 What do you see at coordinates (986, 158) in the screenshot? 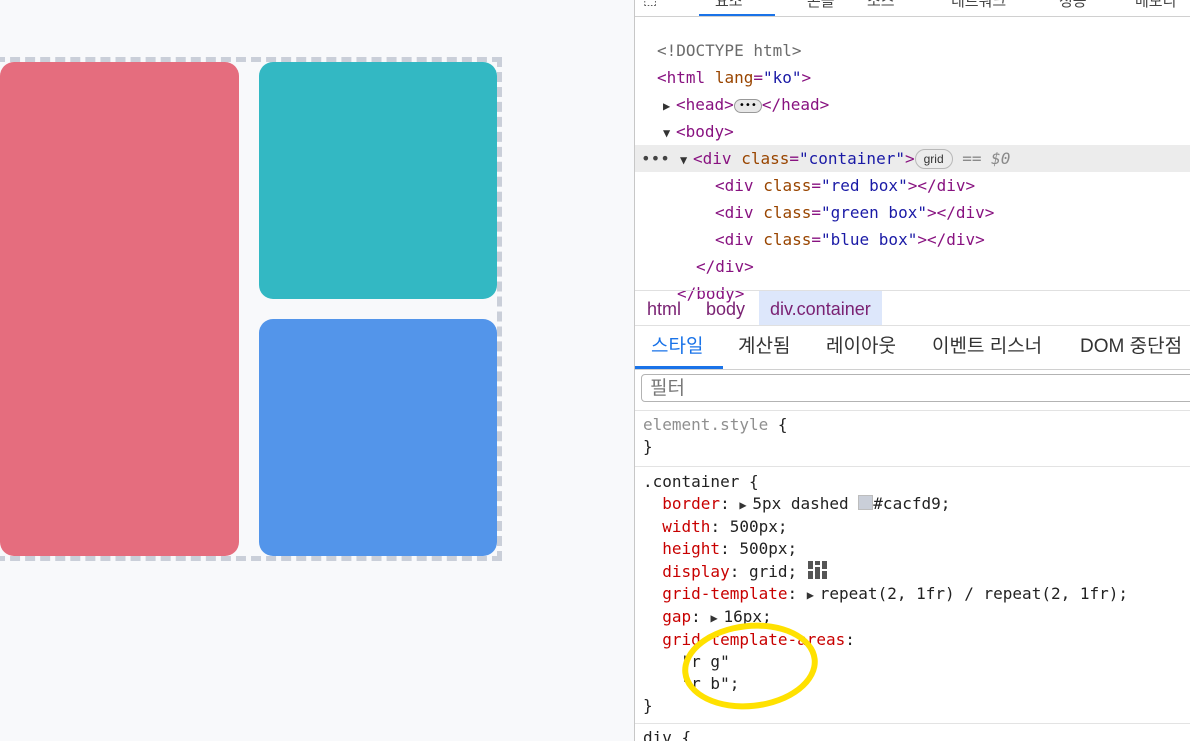
I see `selected-element-marker: == $0` at bounding box center [986, 158].